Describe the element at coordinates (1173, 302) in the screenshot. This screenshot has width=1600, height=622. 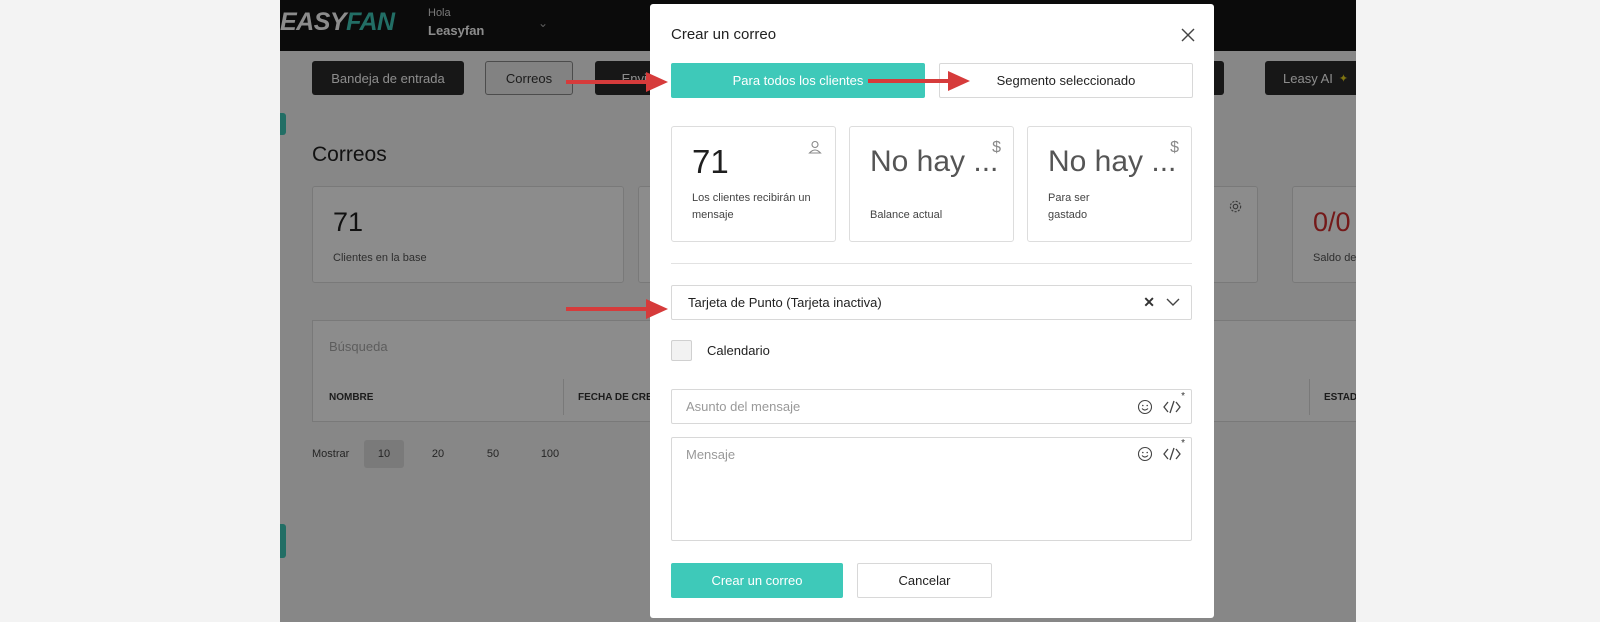
I see `chevron-down-icon` at that location.